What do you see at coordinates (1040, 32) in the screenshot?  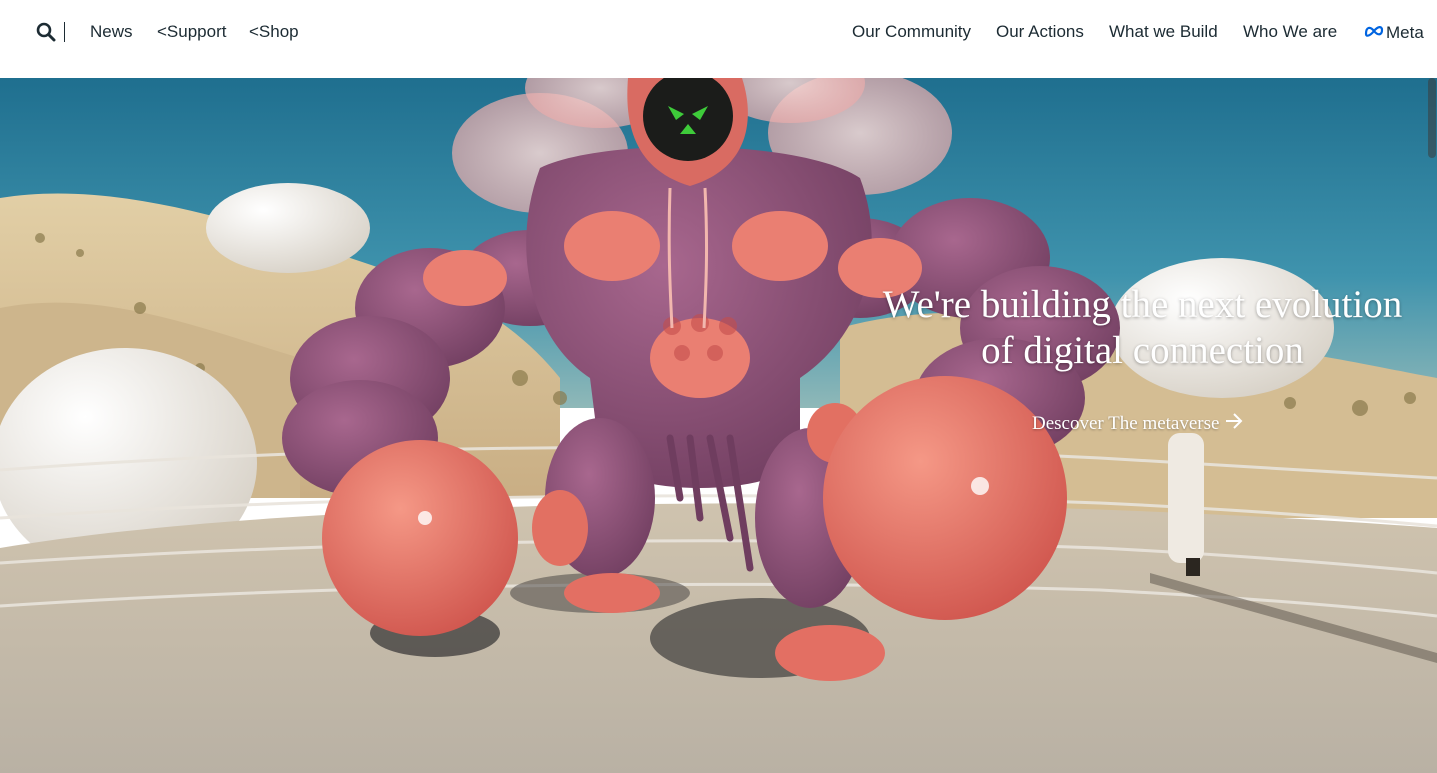 I see `nav-link-our-actions: Our Actions` at bounding box center [1040, 32].